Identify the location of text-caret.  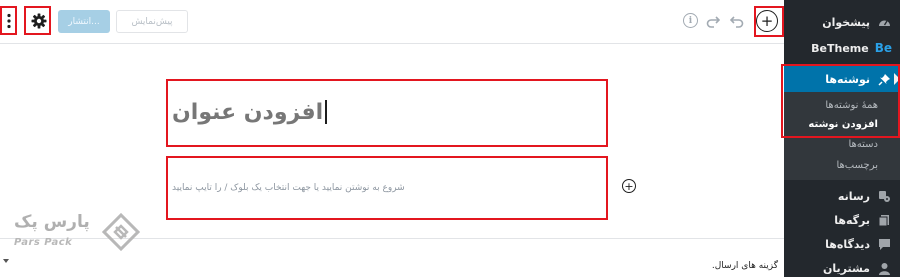
(326, 112).